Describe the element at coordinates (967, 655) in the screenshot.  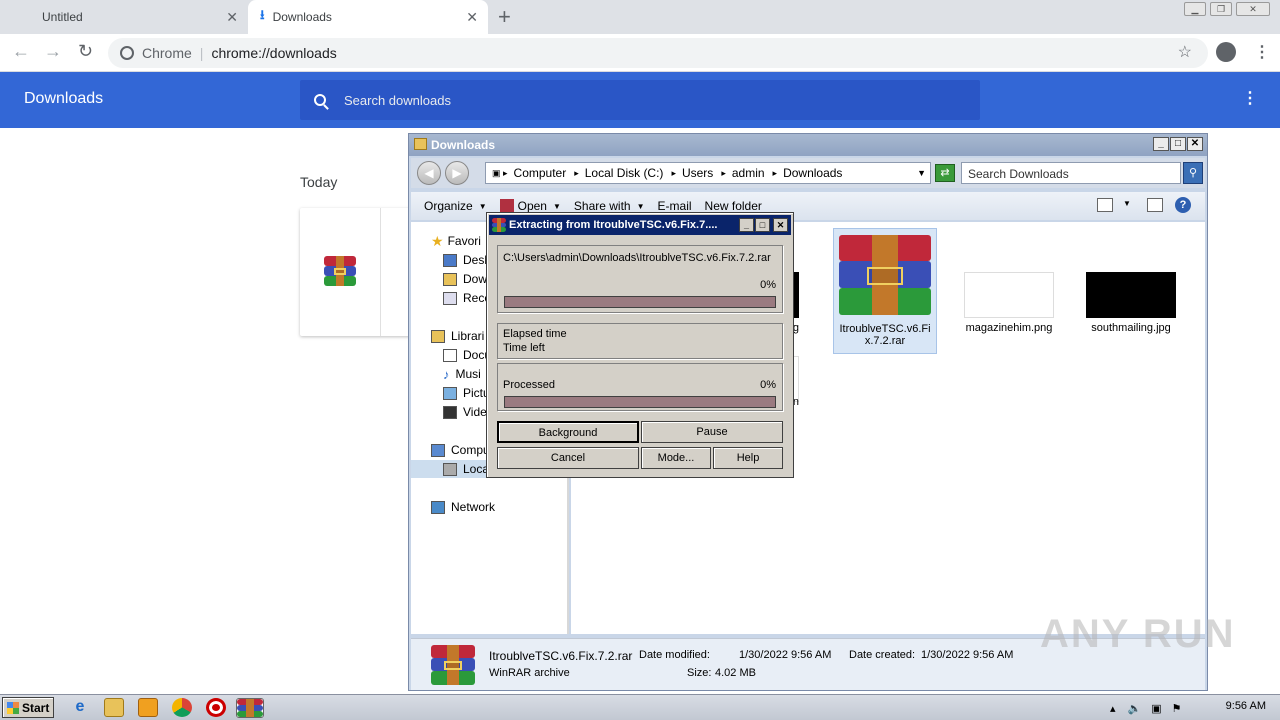
I see `created-value: 1/30/2022 9:56 AM` at that location.